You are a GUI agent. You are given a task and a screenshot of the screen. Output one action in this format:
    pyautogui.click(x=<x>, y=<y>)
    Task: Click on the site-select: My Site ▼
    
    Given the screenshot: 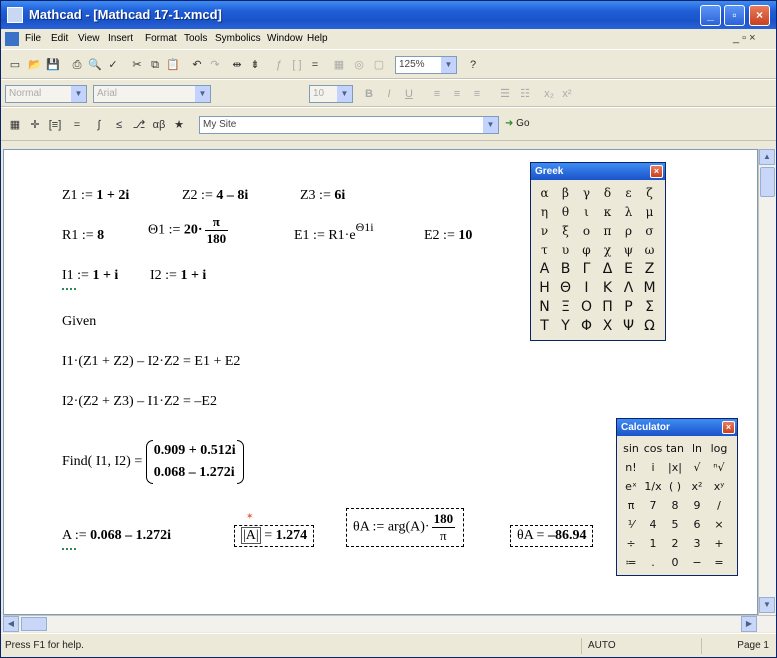 What is the action you would take?
    pyautogui.click(x=349, y=125)
    